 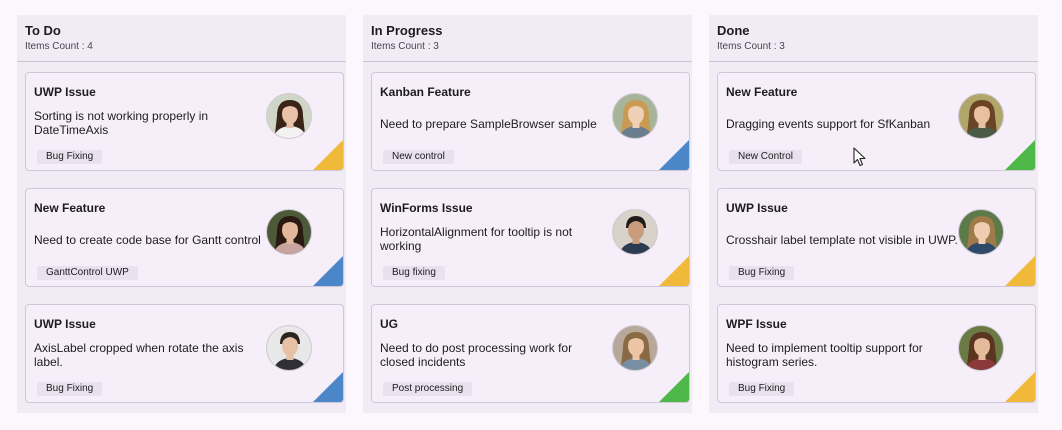 What do you see at coordinates (414, 273) in the screenshot?
I see `card-tag: Bug fixing` at bounding box center [414, 273].